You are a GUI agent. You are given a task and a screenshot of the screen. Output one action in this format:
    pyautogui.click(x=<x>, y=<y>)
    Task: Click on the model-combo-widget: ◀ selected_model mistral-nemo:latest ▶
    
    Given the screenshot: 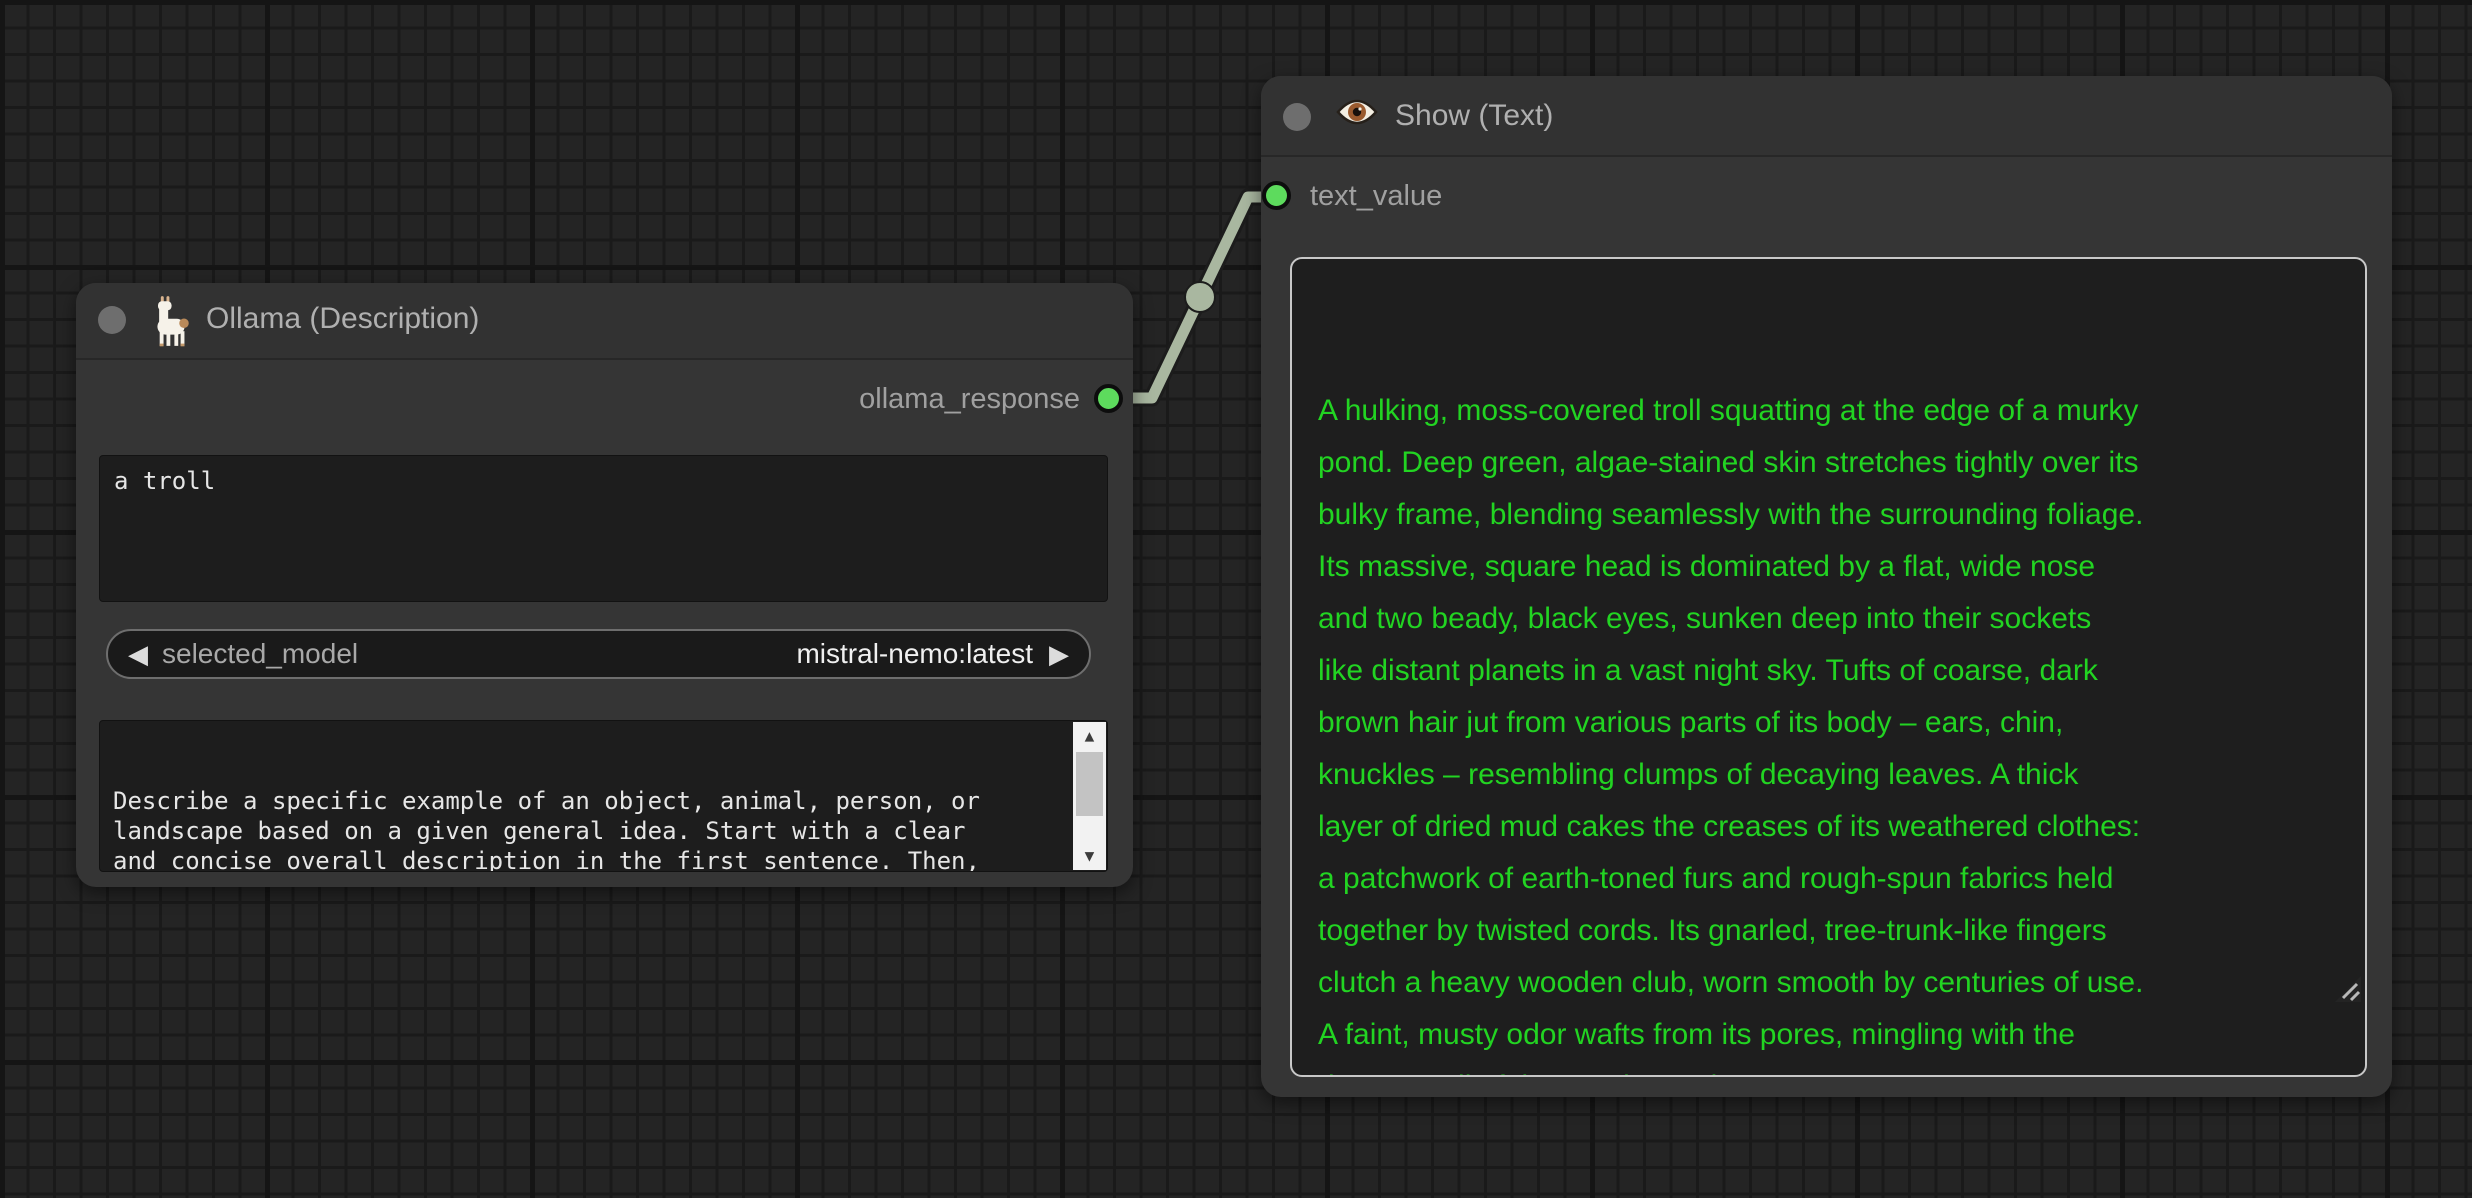 What is the action you would take?
    pyautogui.click(x=598, y=654)
    